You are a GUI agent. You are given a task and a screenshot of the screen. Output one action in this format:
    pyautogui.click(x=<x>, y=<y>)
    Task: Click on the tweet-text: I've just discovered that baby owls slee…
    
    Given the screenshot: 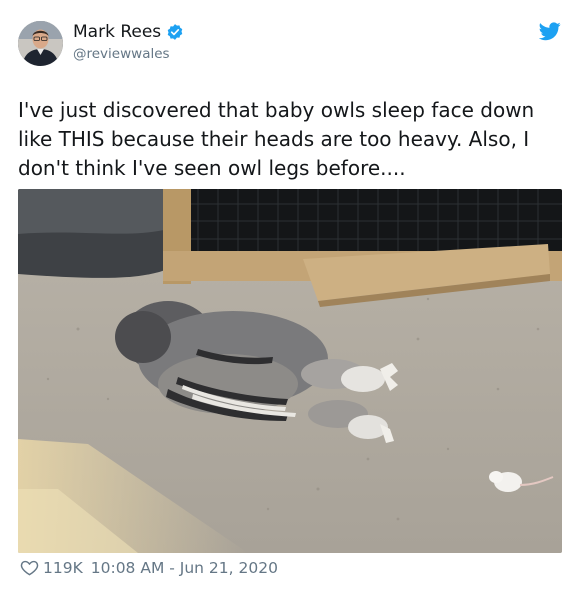 What is the action you would take?
    pyautogui.click(x=276, y=139)
    